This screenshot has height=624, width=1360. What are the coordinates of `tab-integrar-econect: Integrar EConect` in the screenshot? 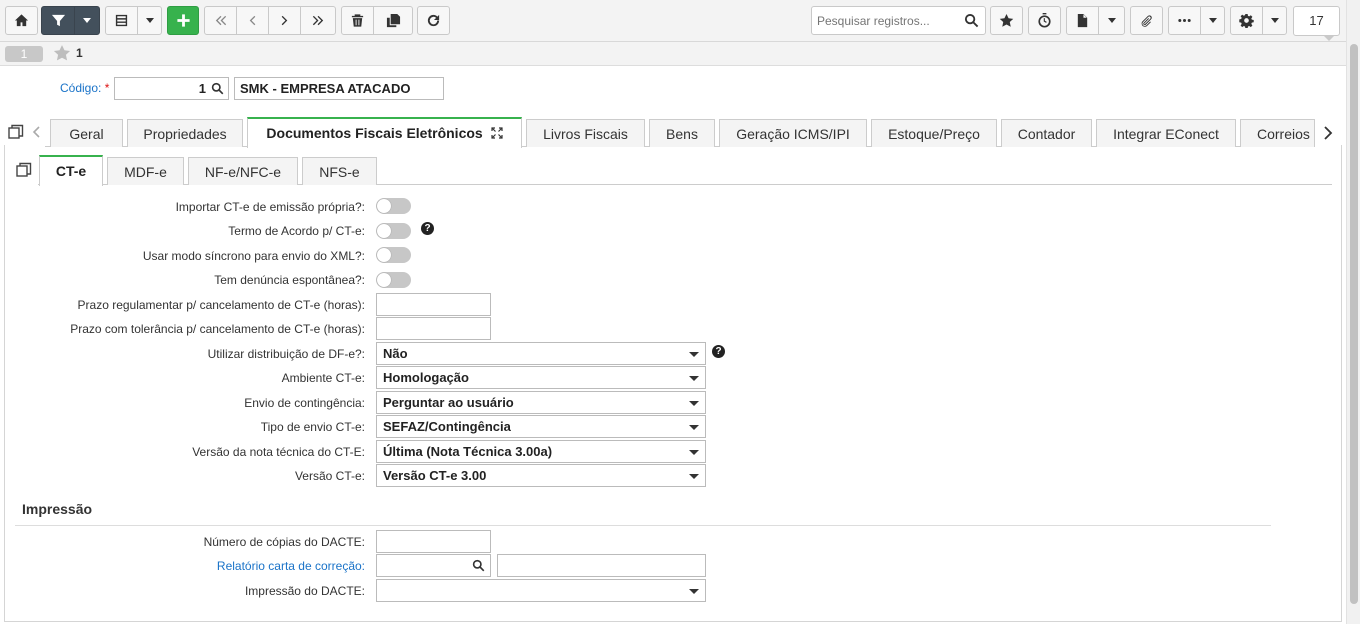 It's located at (1166, 133).